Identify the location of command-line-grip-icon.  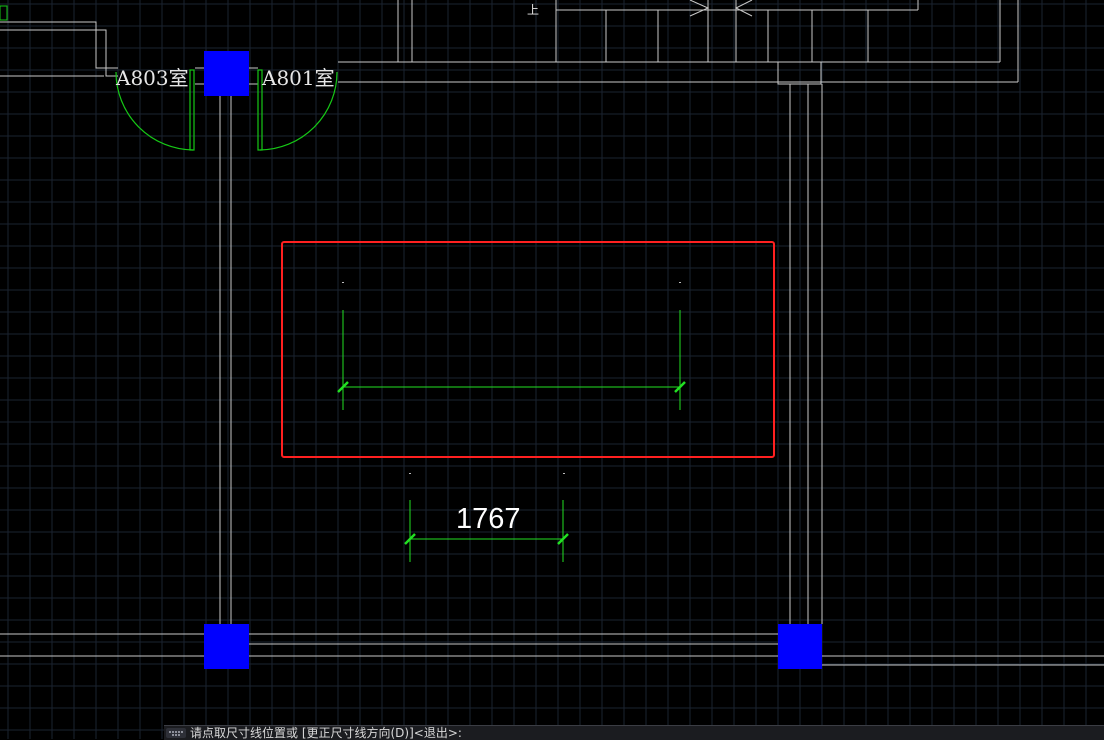
(176, 733).